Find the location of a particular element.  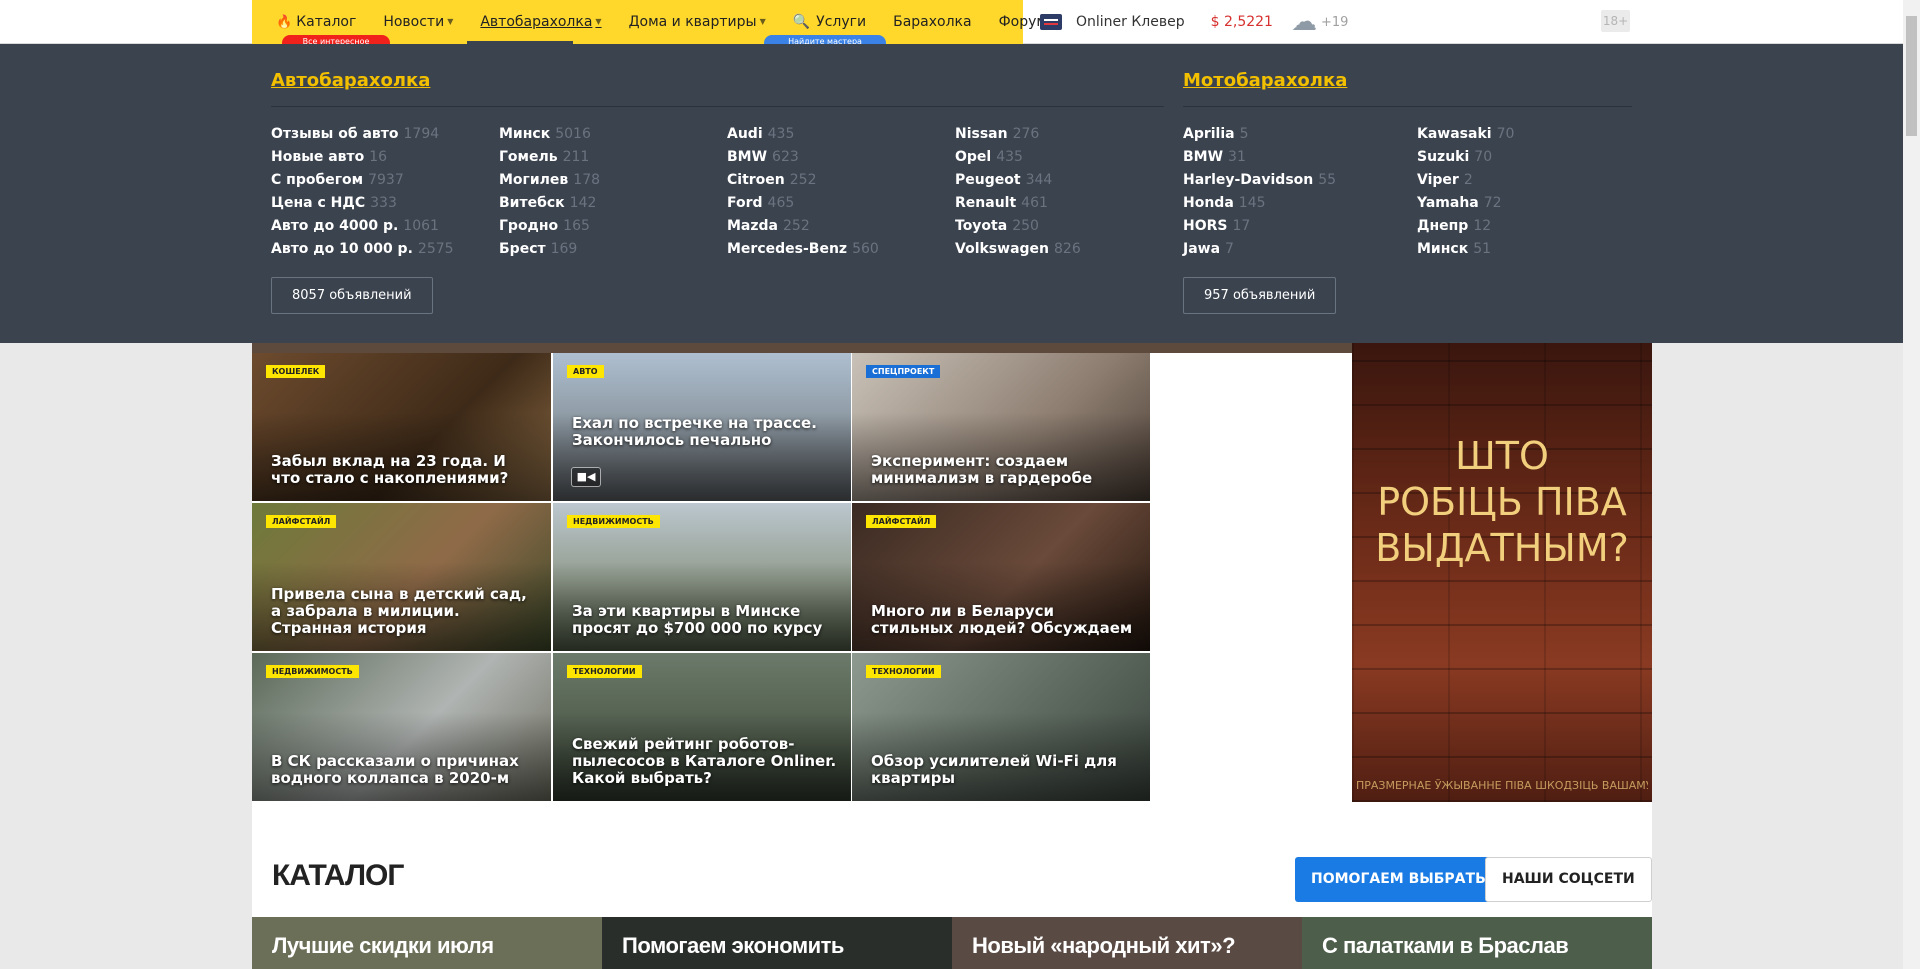

auto-count-button: 8057 объявлений is located at coordinates (352, 295).